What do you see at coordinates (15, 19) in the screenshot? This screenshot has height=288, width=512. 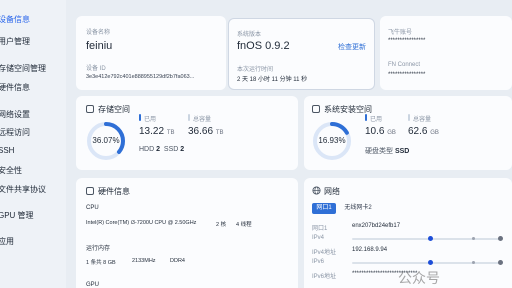 I see `sidebar-item-device-info: 设备信息` at bounding box center [15, 19].